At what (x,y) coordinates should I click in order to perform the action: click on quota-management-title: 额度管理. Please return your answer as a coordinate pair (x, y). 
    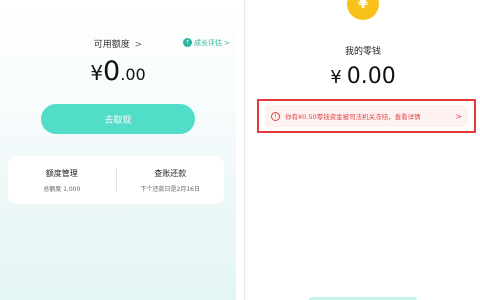
    Looking at the image, I should click on (61, 173).